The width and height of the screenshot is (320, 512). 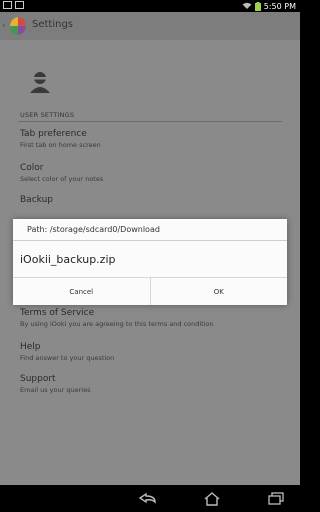 What do you see at coordinates (218, 291) in the screenshot?
I see `ok-button: OK` at bounding box center [218, 291].